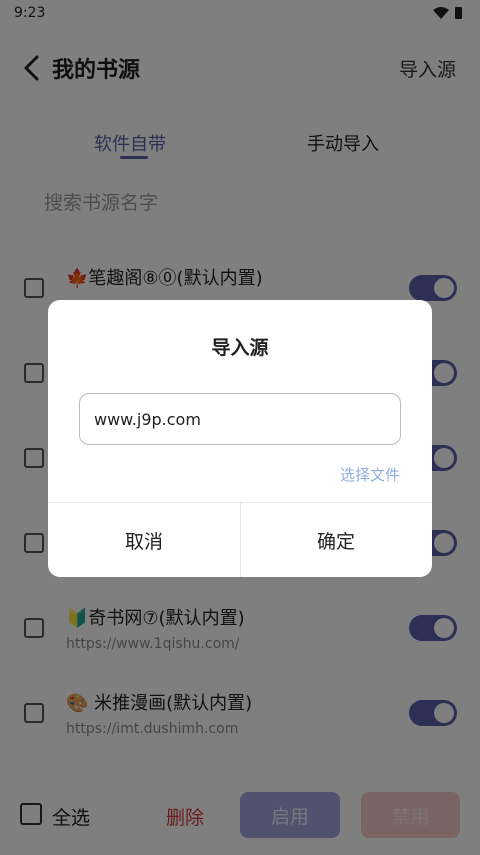 This screenshot has width=480, height=855. I want to click on confirm-button: 确定, so click(336, 540).